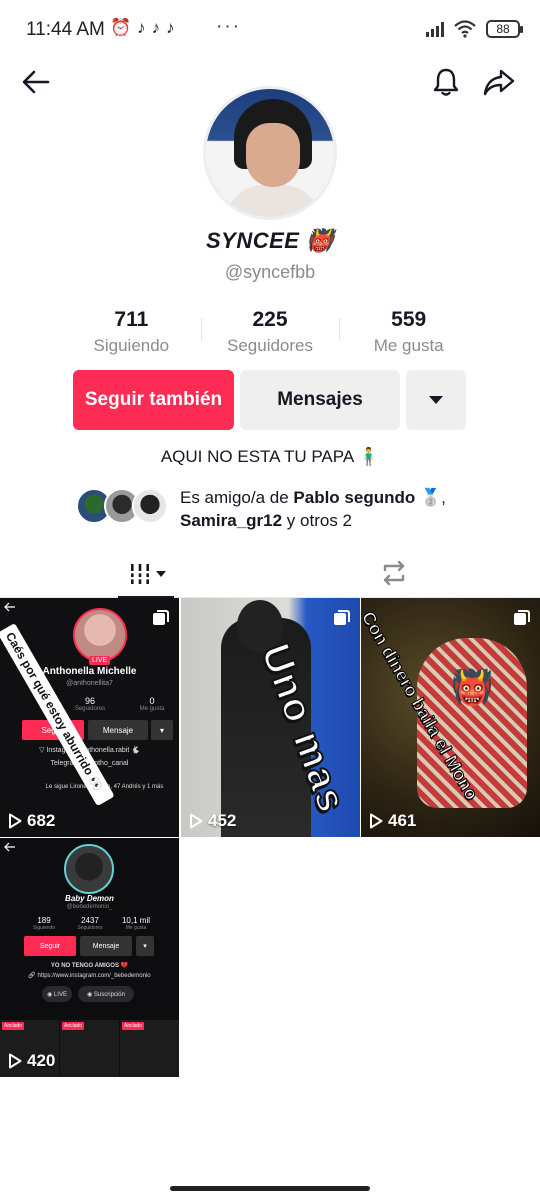 Image resolution: width=540 pixels, height=1200 pixels. What do you see at coordinates (408, 332) in the screenshot?
I see `stat-likes: 559 Me gusta` at bounding box center [408, 332].